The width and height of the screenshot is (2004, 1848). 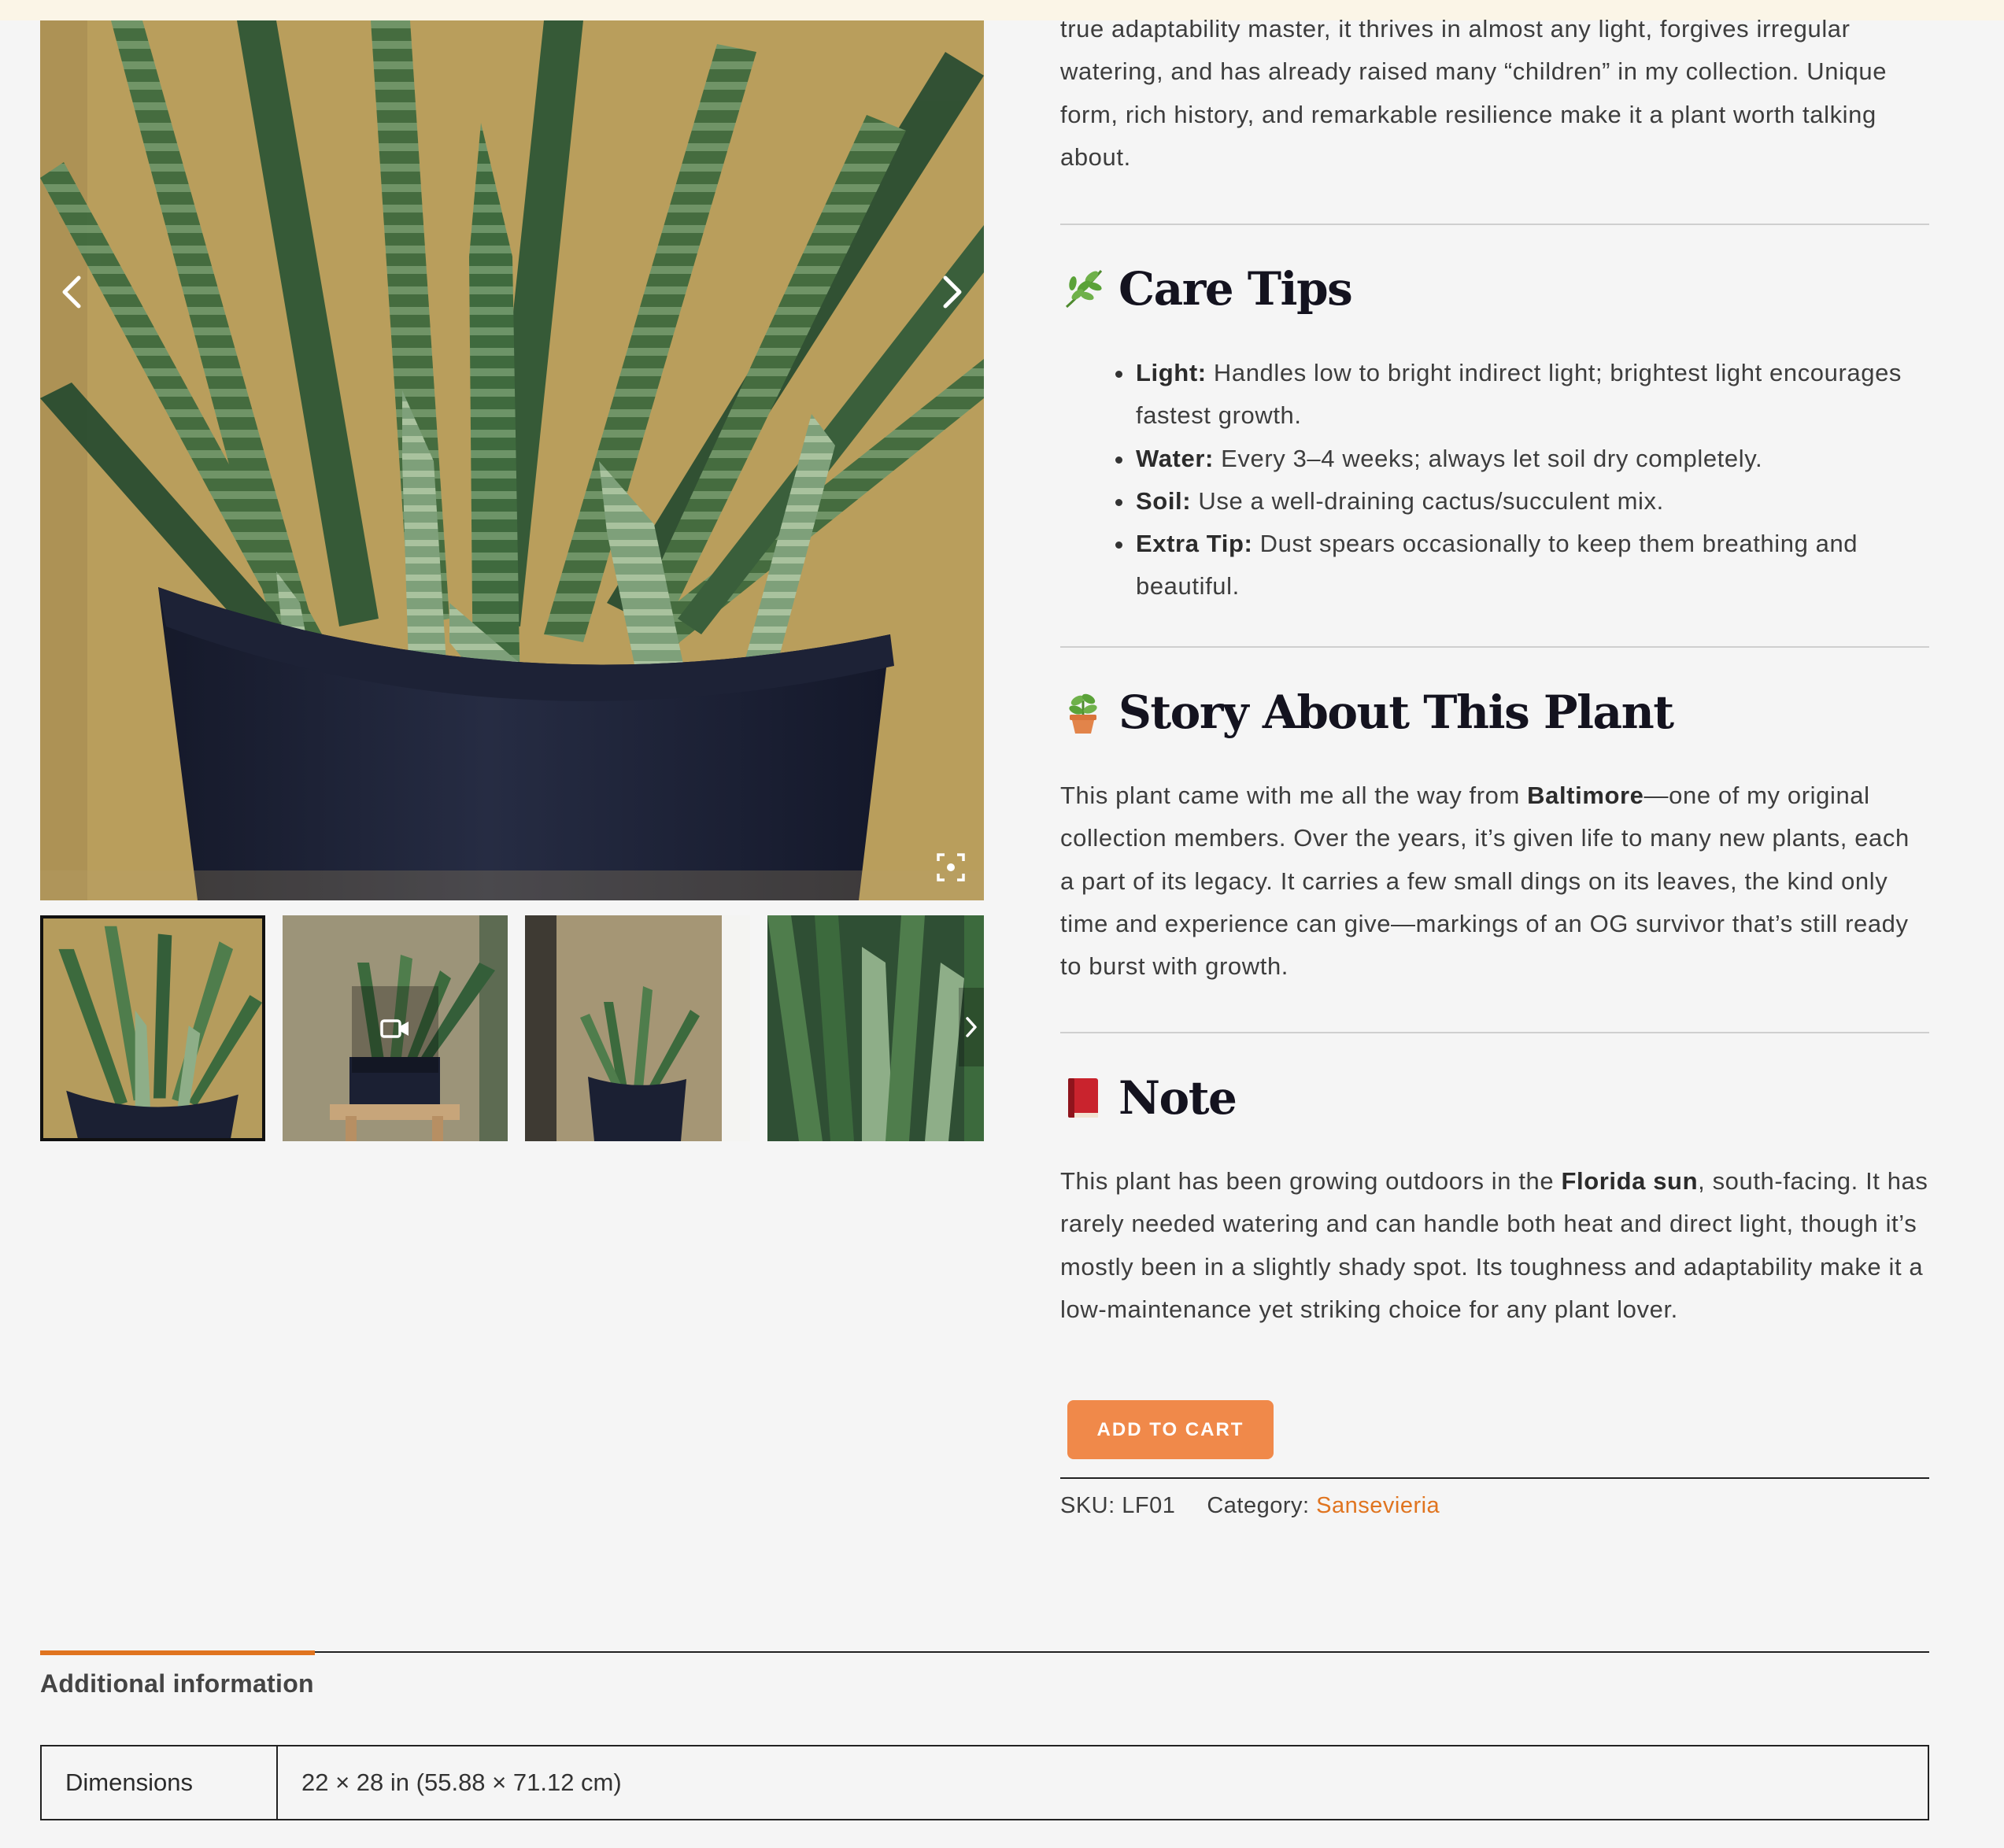 I want to click on chevron-left-icon, so click(x=71, y=292).